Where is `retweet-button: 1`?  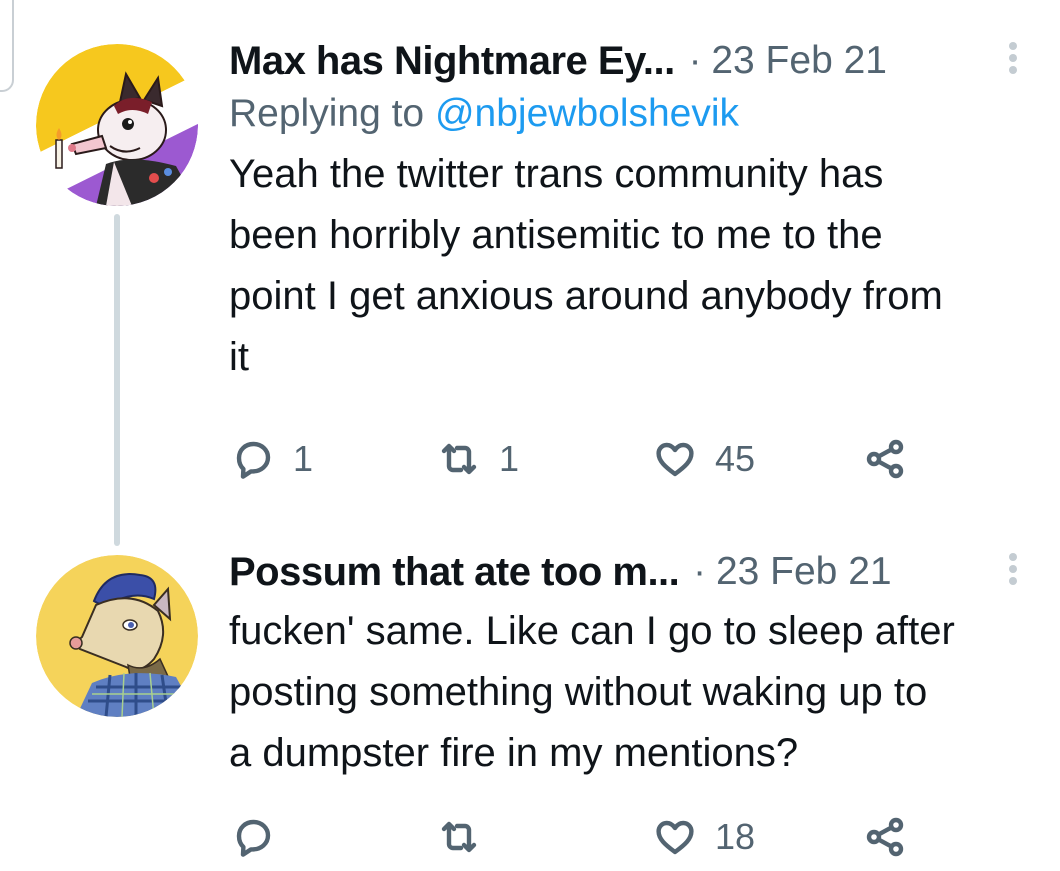 retweet-button: 1 is located at coordinates (477, 459).